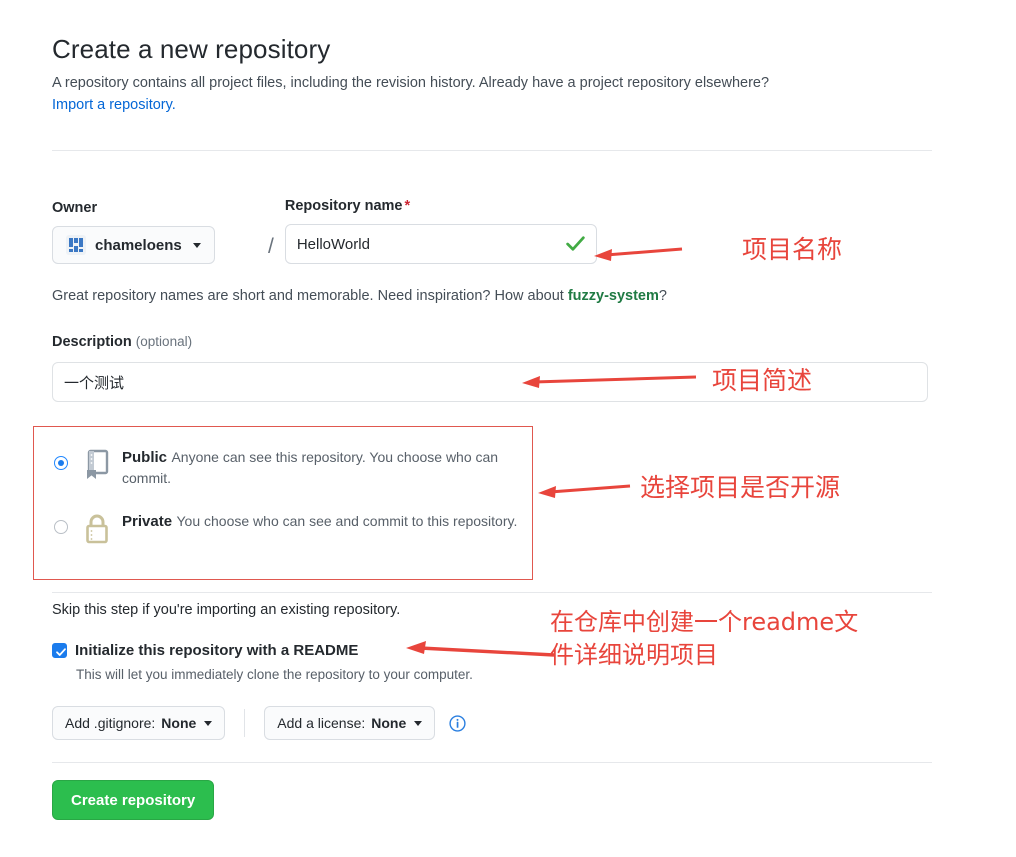  Describe the element at coordinates (704, 638) in the screenshot. I see `annotation-readme: 在仓库中创建一个readme文 件详细说明项目` at that location.